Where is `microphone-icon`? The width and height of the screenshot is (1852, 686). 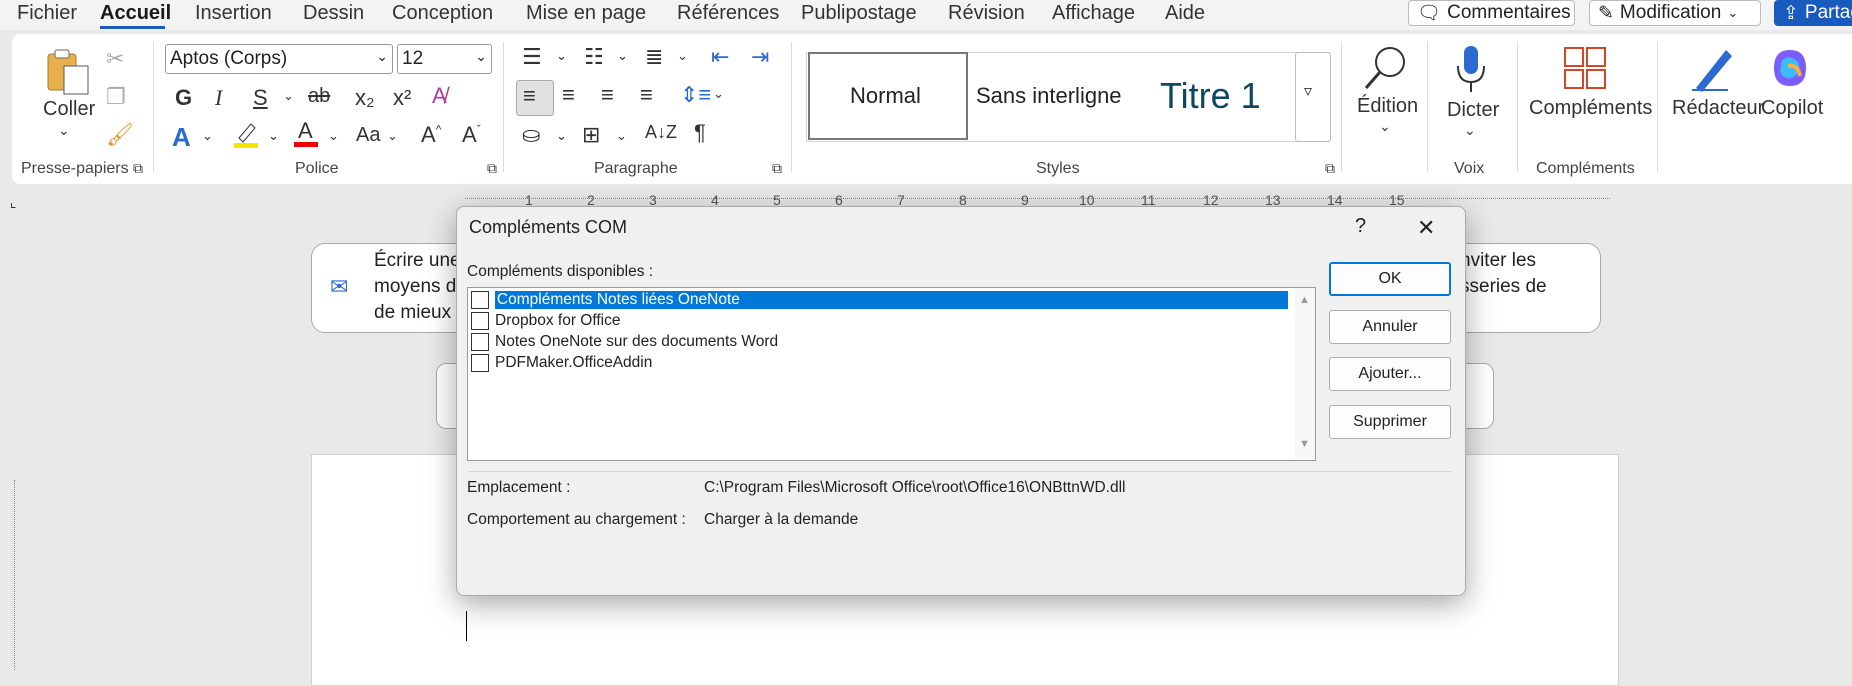
microphone-icon is located at coordinates (1471, 72).